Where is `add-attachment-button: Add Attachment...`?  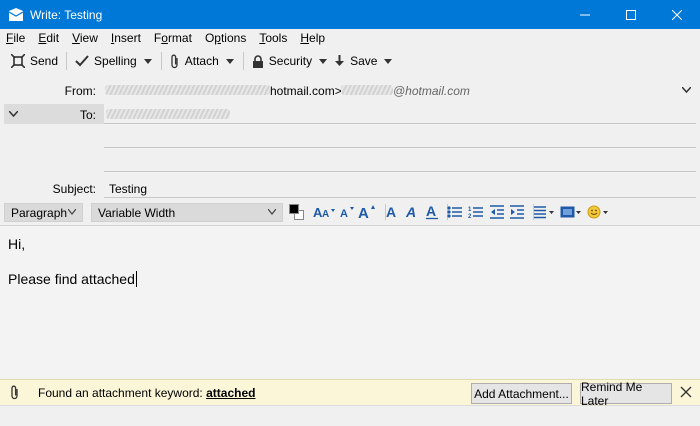 add-attachment-button: Add Attachment... is located at coordinates (521, 393).